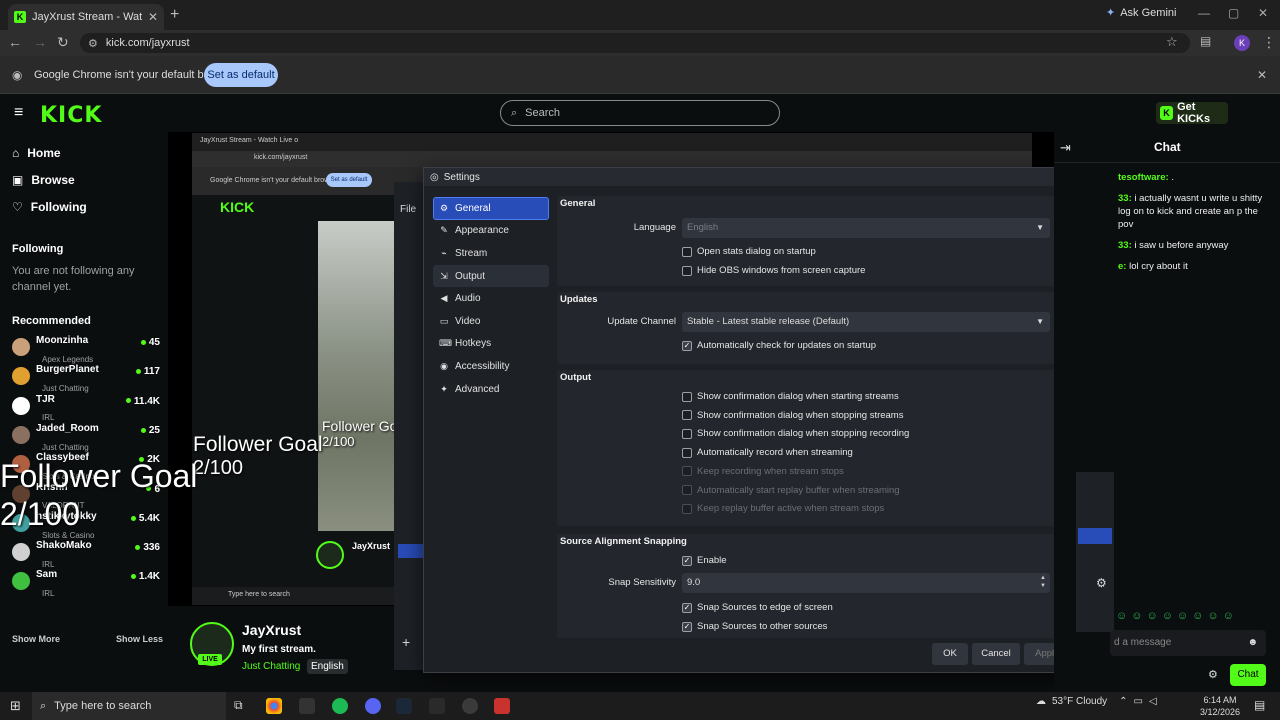  I want to click on snapping-enable-checkbox: ✓ Enable, so click(704, 560).